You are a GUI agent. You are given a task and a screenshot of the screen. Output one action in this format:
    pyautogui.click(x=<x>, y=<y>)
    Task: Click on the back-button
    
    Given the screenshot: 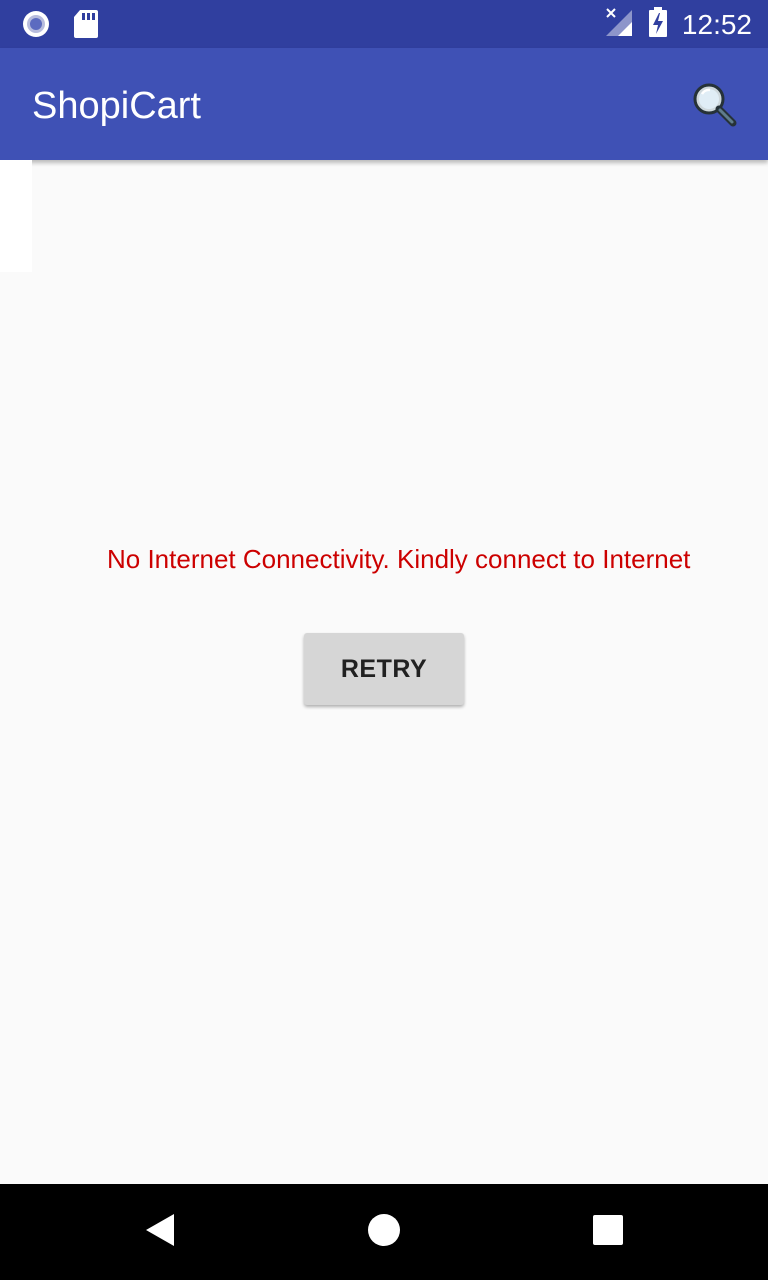 What is the action you would take?
    pyautogui.click(x=160, y=1232)
    